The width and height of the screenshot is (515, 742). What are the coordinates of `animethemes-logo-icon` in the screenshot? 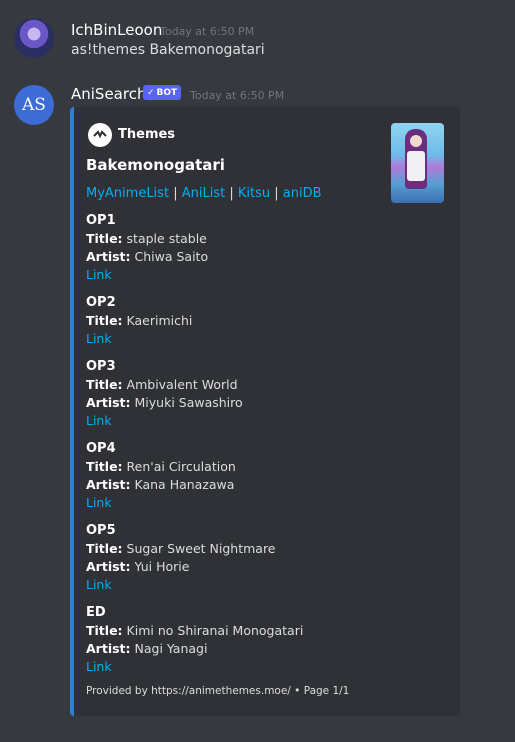 It's located at (100, 135).